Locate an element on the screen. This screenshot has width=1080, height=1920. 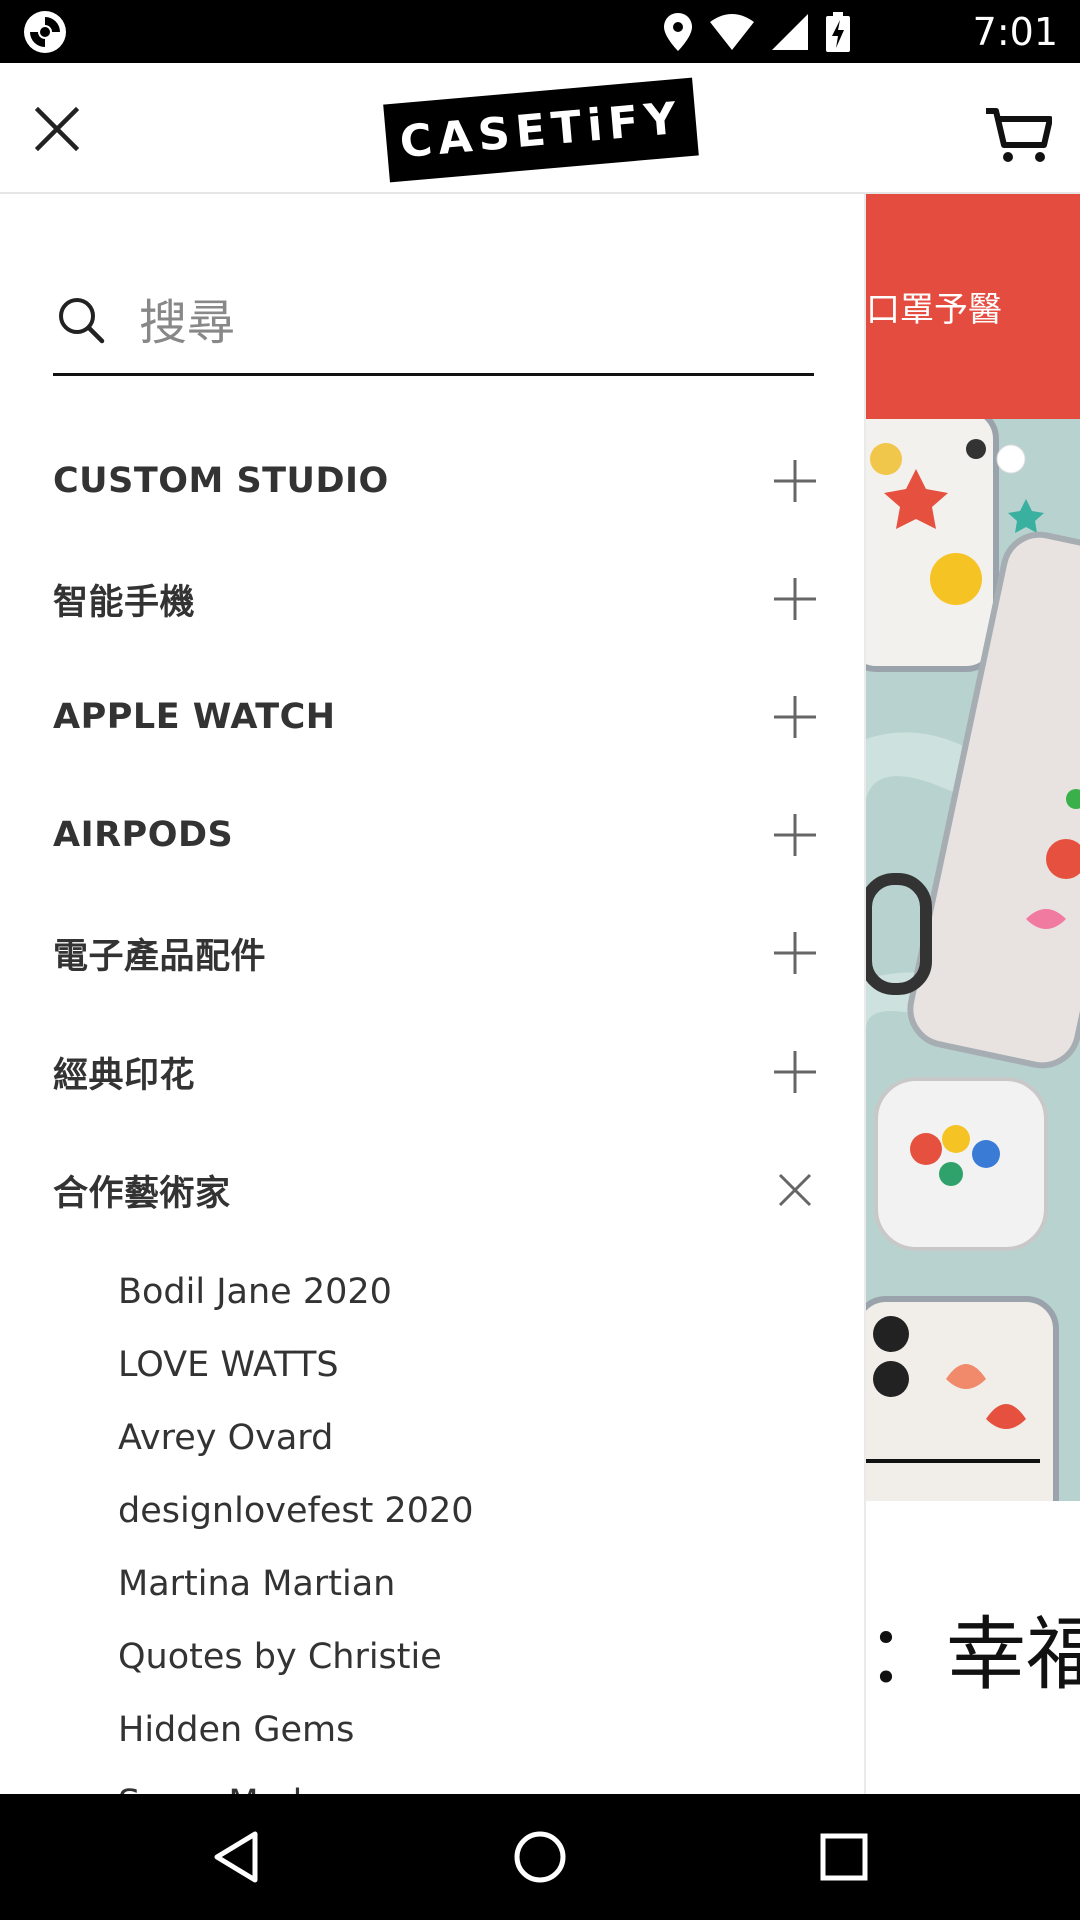
casetify-logo: CASETiFY is located at coordinates (541, 130).